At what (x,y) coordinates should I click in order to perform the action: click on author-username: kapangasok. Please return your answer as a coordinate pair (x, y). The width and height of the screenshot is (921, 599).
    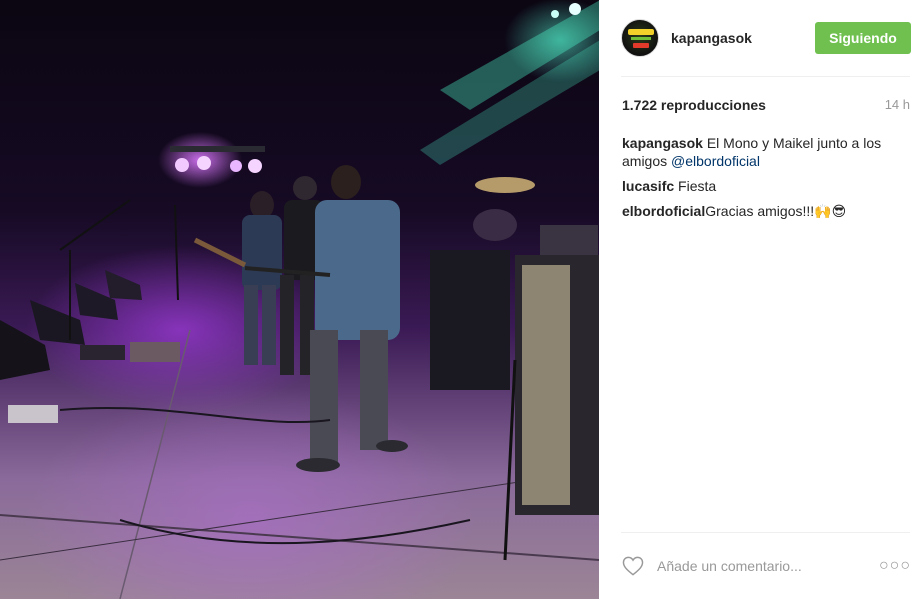
    Looking at the image, I should click on (743, 38).